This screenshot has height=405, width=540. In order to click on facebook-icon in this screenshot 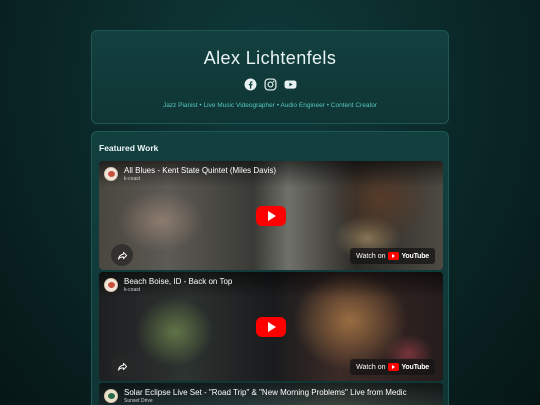, I will do `click(250, 84)`.